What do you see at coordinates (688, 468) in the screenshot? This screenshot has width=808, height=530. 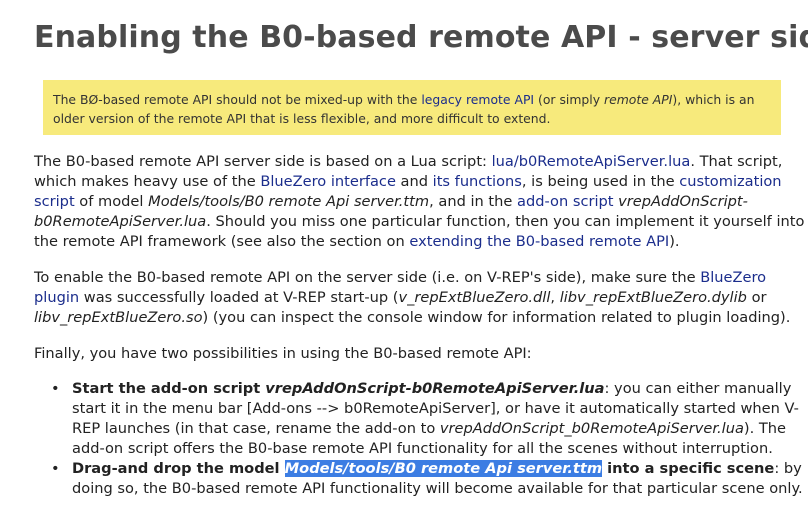 I see `list-item-heading: into a specific scene` at bounding box center [688, 468].